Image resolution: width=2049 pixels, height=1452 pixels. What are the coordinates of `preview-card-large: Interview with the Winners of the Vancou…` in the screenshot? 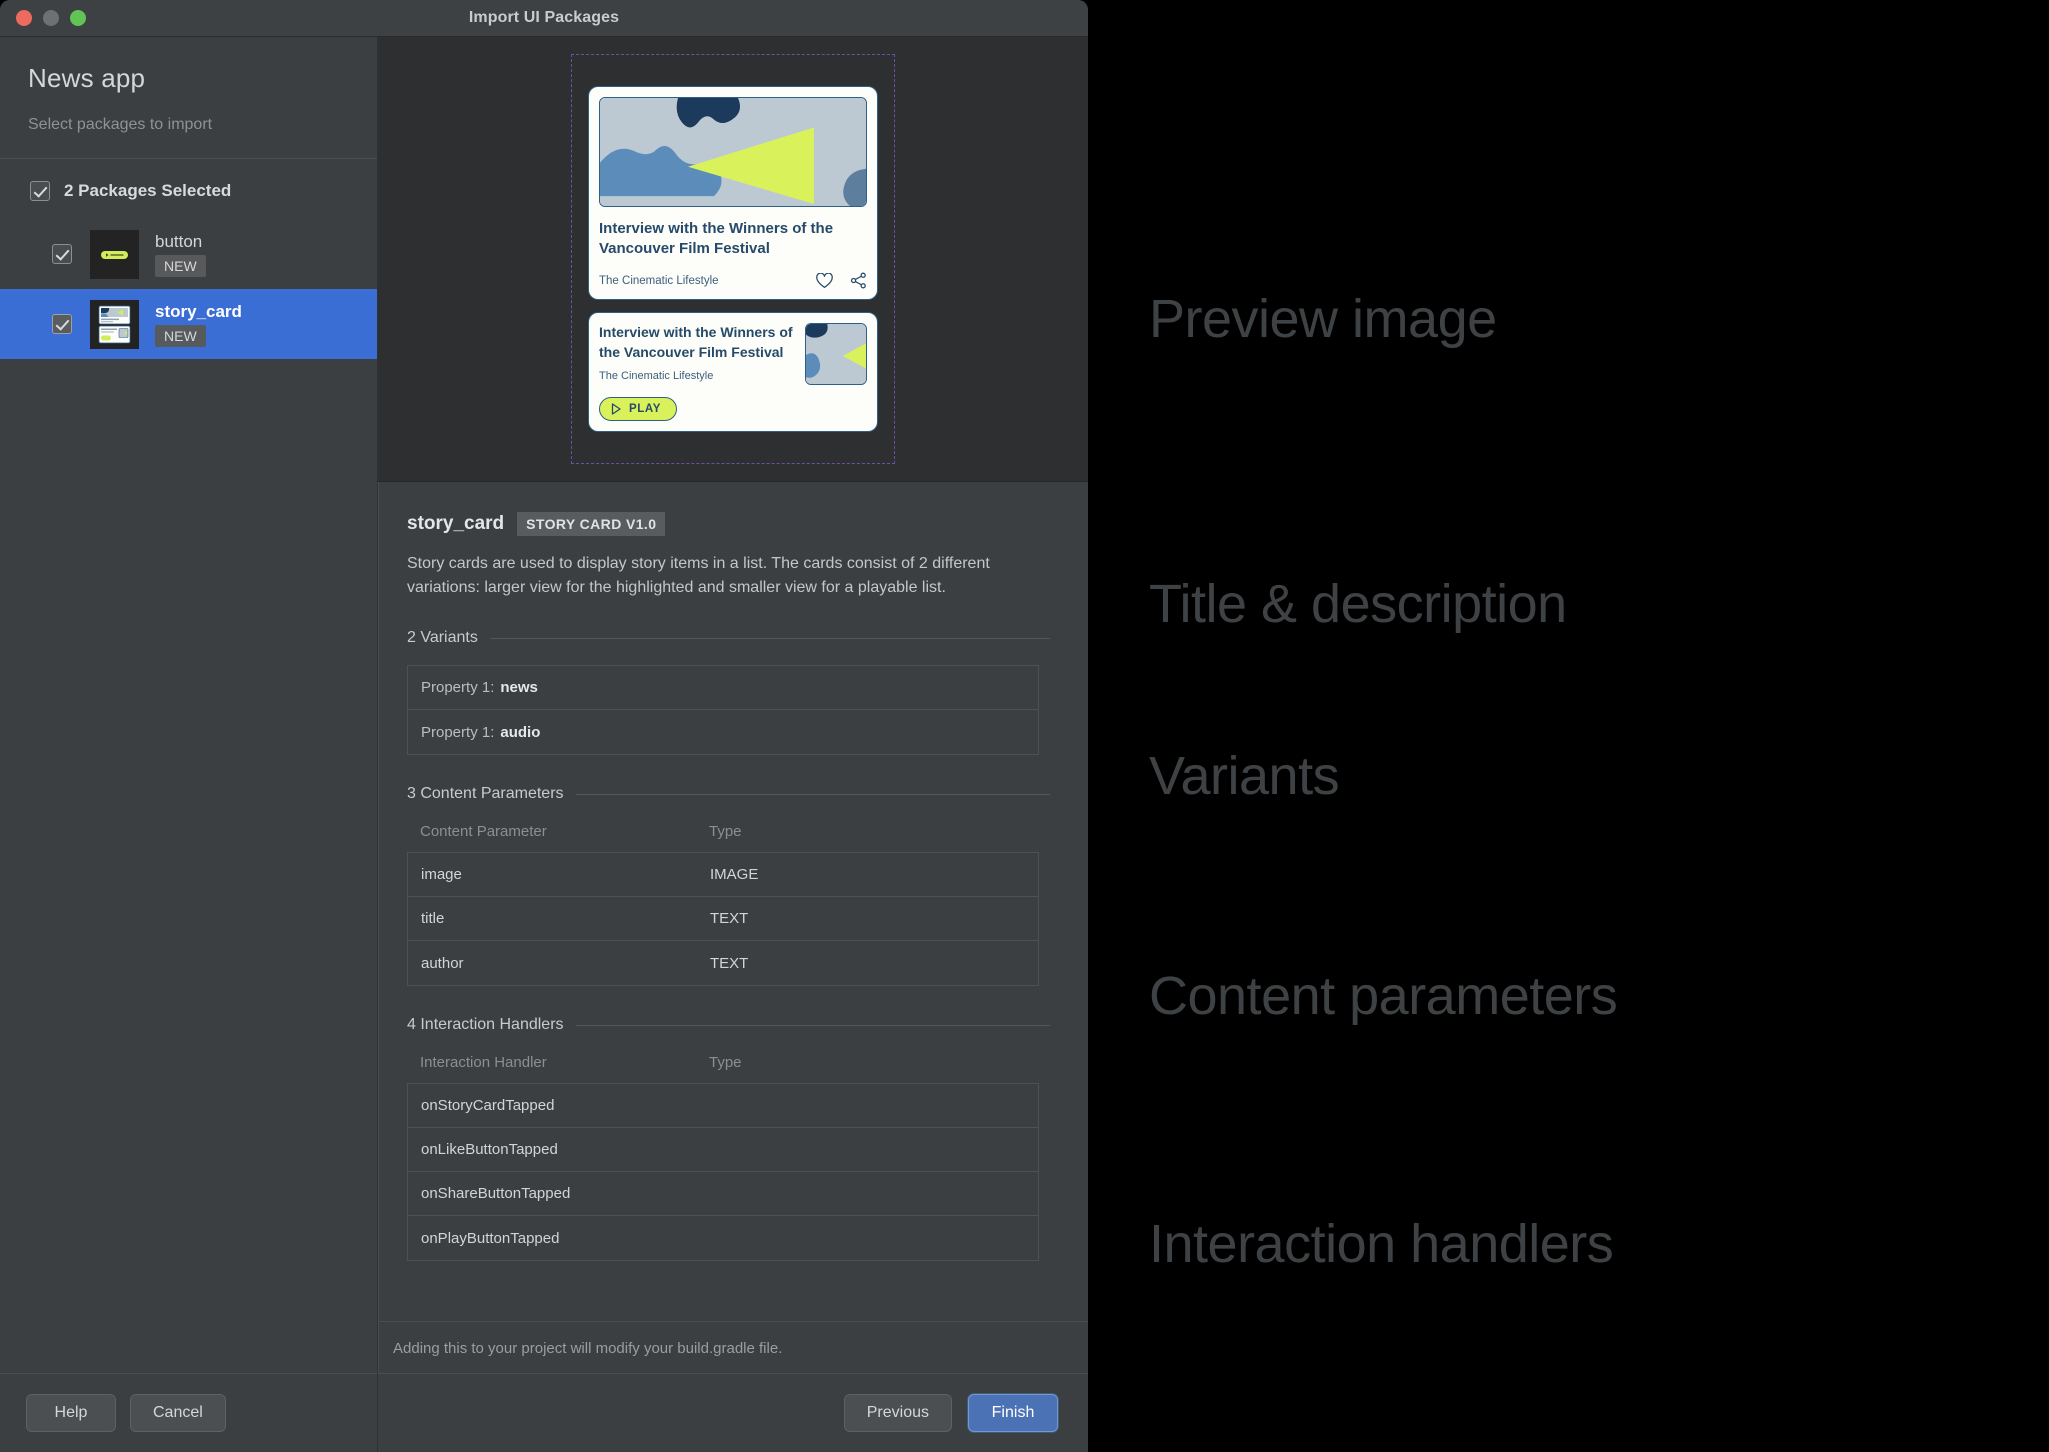 It's located at (733, 193).